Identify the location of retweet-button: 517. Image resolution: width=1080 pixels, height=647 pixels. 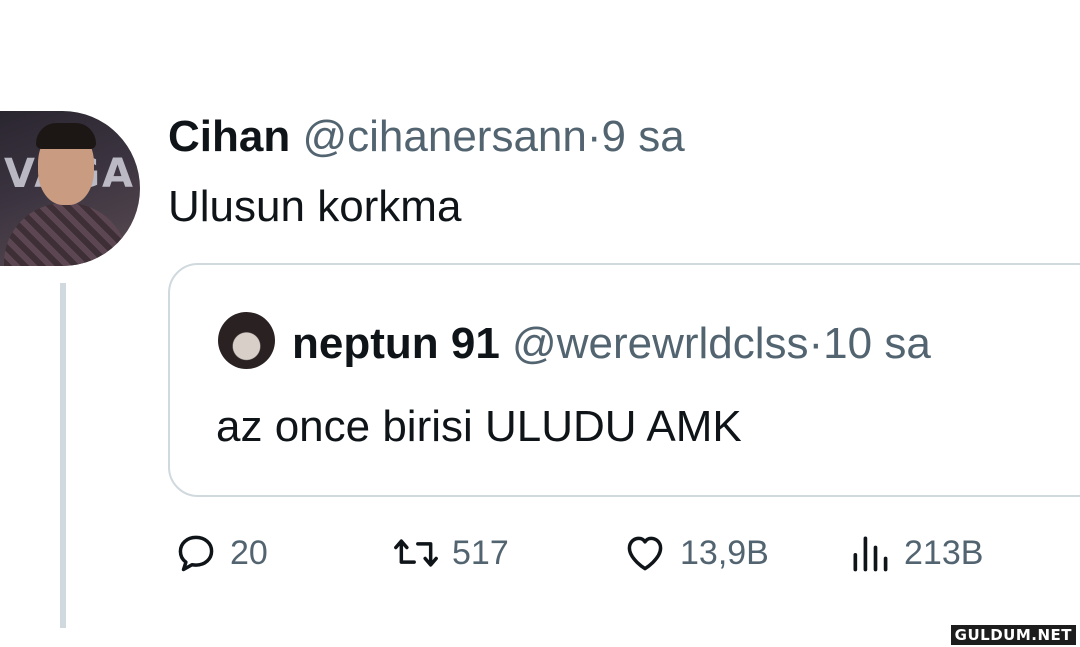
(450, 553).